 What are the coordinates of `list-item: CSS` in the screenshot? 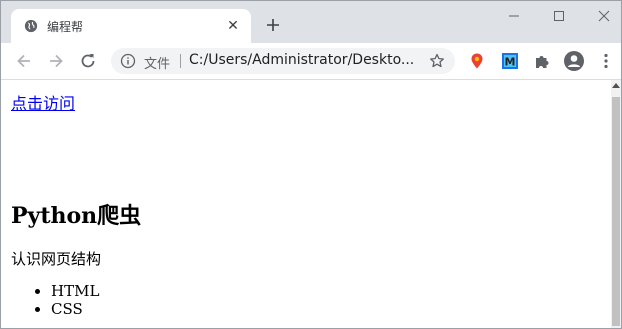 It's located at (75, 309).